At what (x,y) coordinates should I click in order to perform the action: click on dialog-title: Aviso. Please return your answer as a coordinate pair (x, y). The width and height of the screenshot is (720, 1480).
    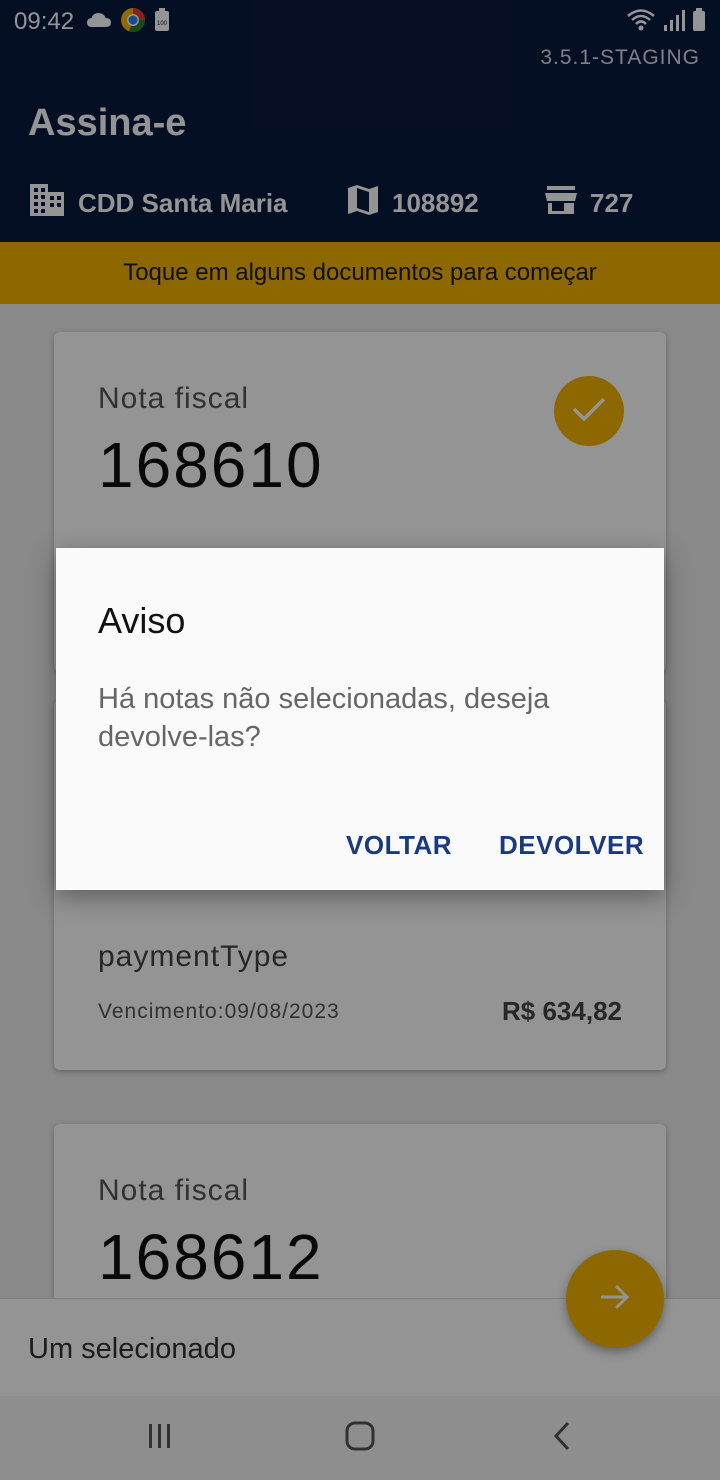
    Looking at the image, I should click on (142, 620).